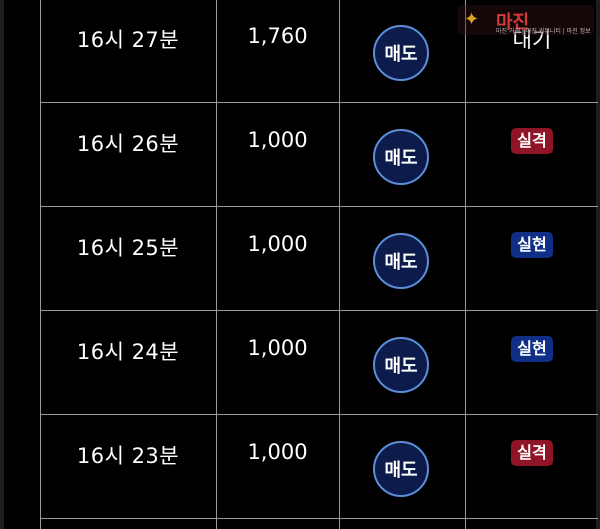 The image size is (600, 529). I want to click on watermark-subtext: 마진 거래 | 마진 커뮤니티 | 마진 정보, so click(543, 31).